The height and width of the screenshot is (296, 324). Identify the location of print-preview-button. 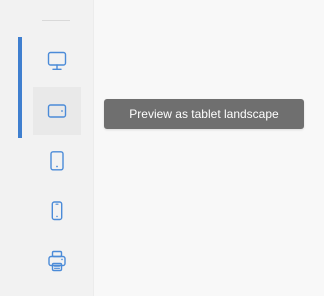
(57, 261).